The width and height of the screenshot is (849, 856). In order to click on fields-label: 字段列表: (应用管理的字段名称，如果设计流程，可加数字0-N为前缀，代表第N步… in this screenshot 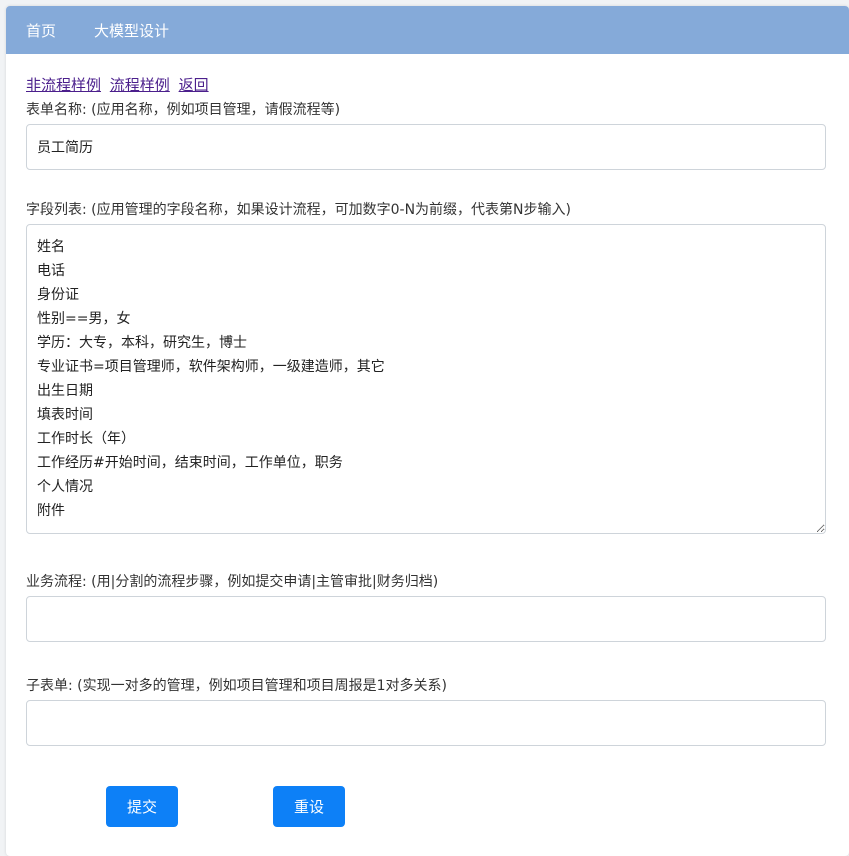, I will do `click(298, 210)`.